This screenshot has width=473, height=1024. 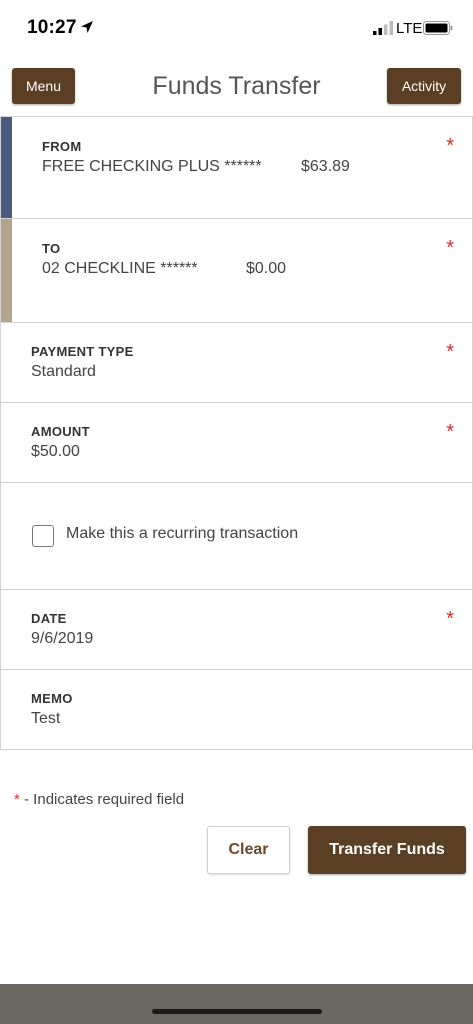 What do you see at coordinates (424, 86) in the screenshot?
I see `activity-button: Activity` at bounding box center [424, 86].